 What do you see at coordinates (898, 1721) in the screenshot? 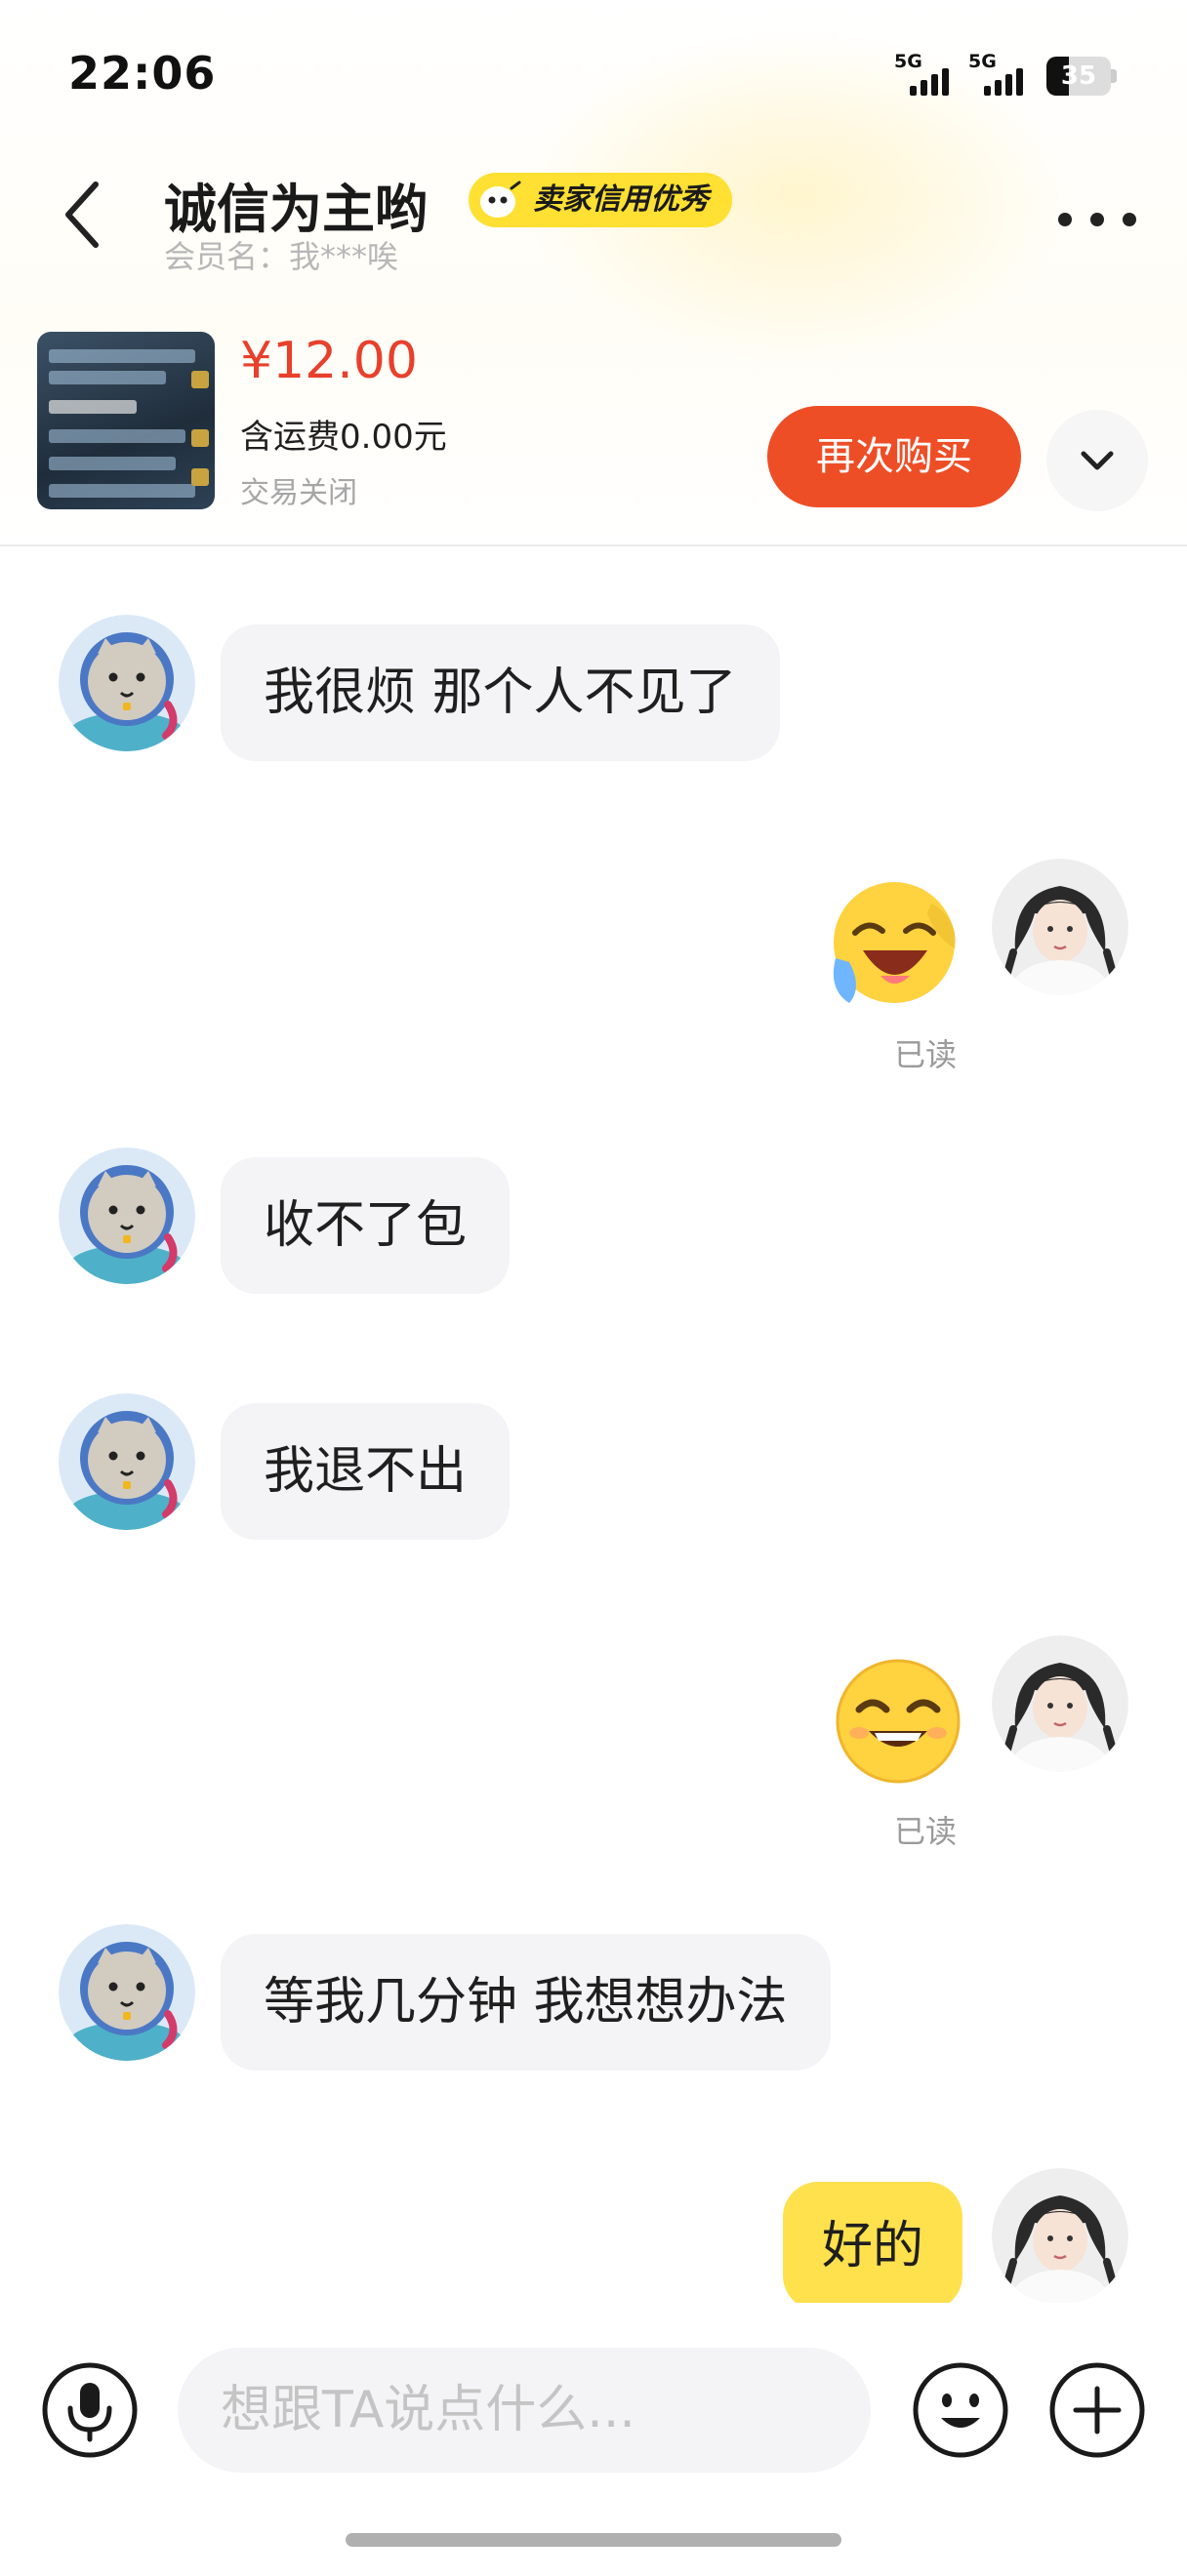
I see `grinning-emoji` at bounding box center [898, 1721].